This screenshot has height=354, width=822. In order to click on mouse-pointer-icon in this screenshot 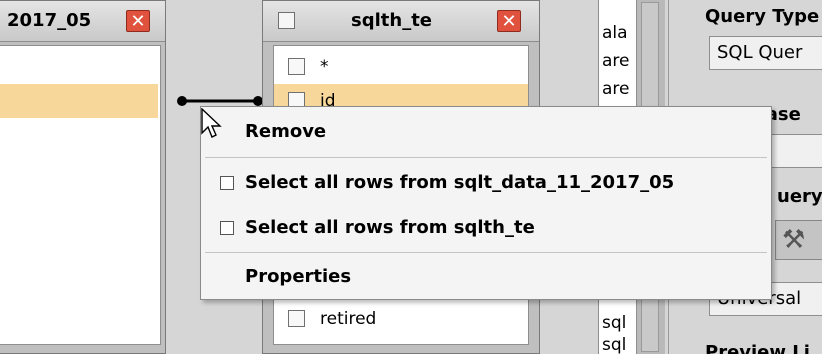, I will do `click(211, 123)`.